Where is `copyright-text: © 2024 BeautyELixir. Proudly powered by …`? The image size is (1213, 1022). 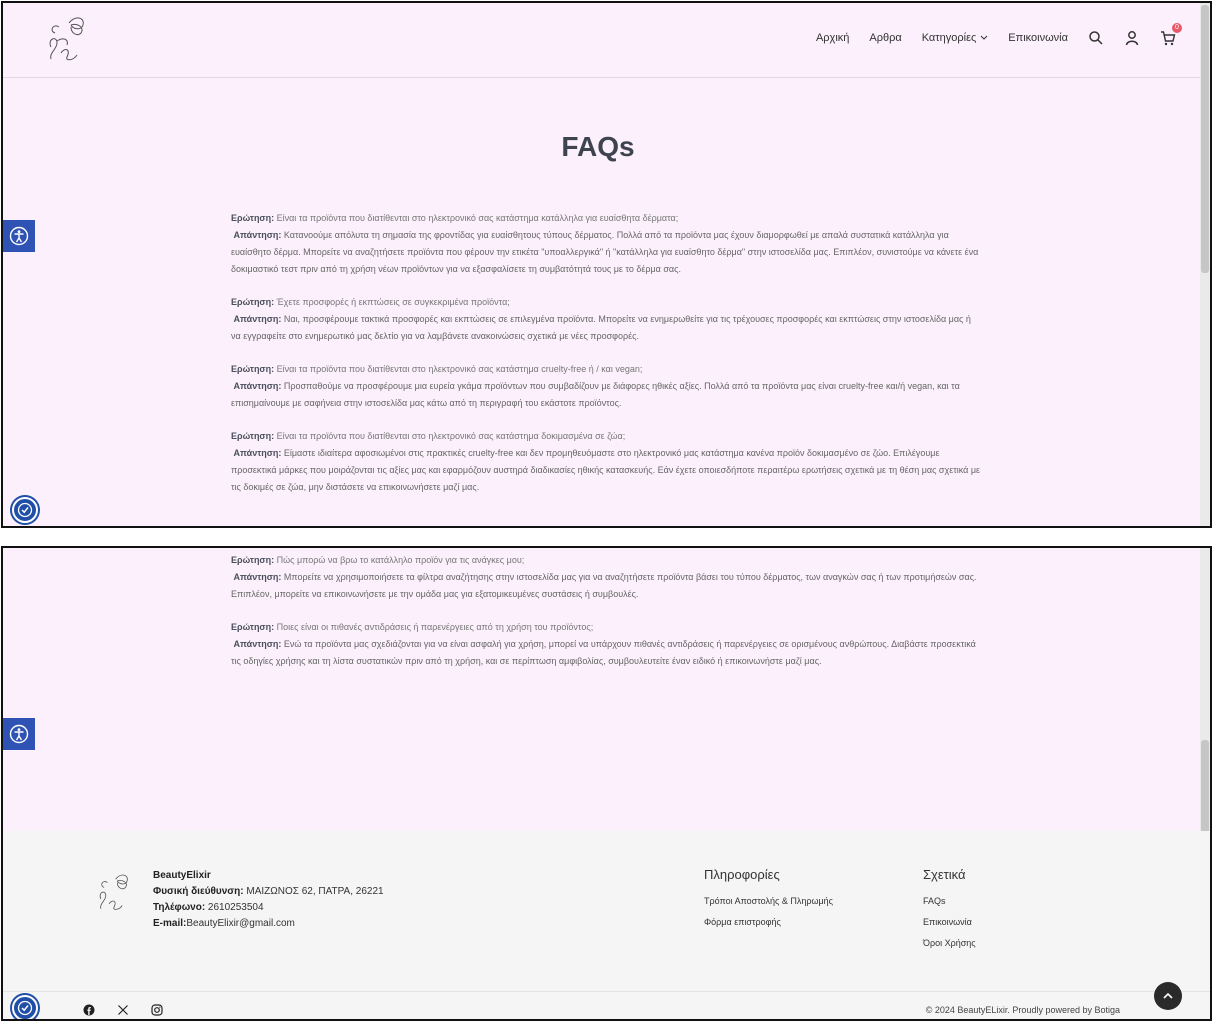 copyright-text: © 2024 BeautyELixir. Proudly powered by … is located at coordinates (1022, 1010).